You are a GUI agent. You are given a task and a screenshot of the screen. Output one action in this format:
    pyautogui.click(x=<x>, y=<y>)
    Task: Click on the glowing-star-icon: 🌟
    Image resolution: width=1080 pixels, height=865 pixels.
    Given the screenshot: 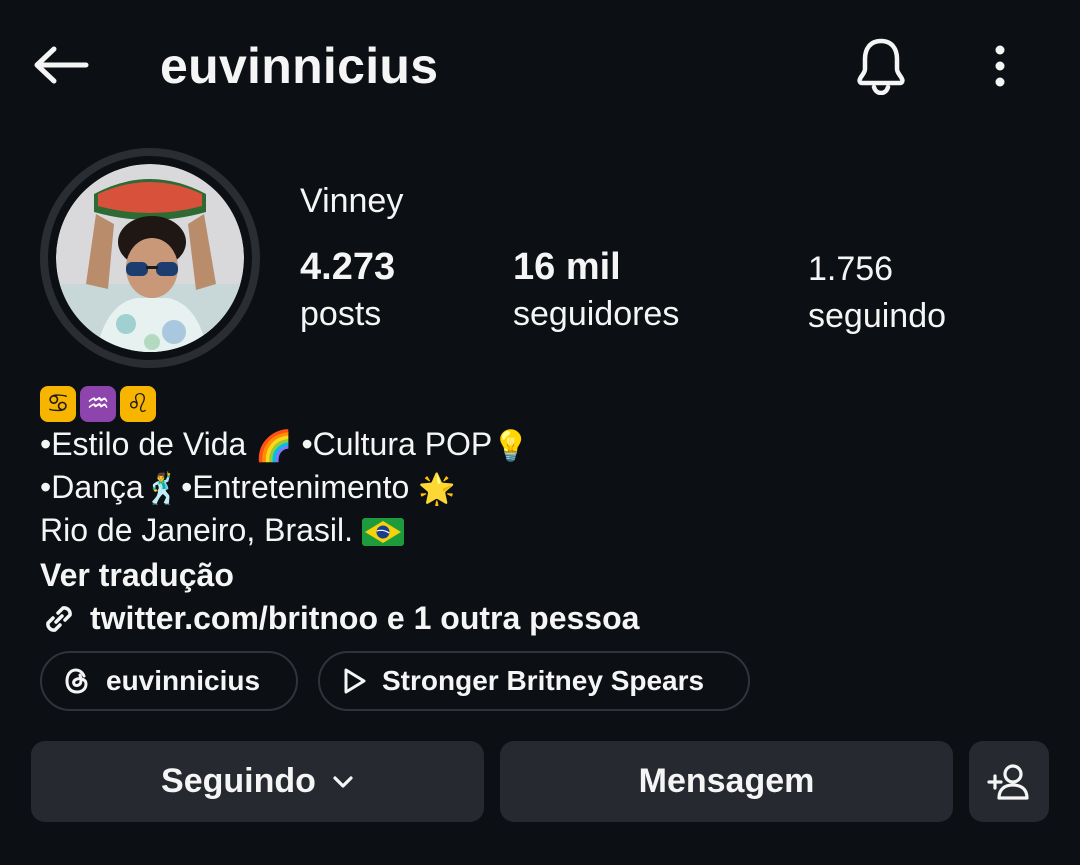 What is the action you would take?
    pyautogui.click(x=437, y=490)
    